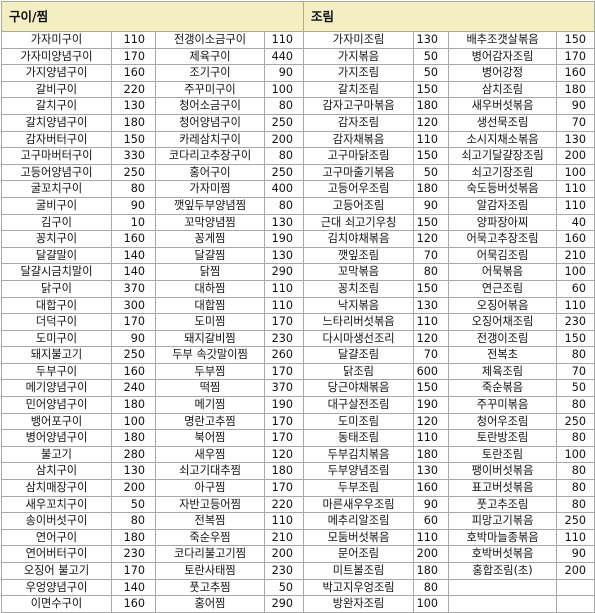 The height and width of the screenshot is (613, 595). What do you see at coordinates (503, 355) in the screenshot?
I see `dish-name: 전복초` at bounding box center [503, 355].